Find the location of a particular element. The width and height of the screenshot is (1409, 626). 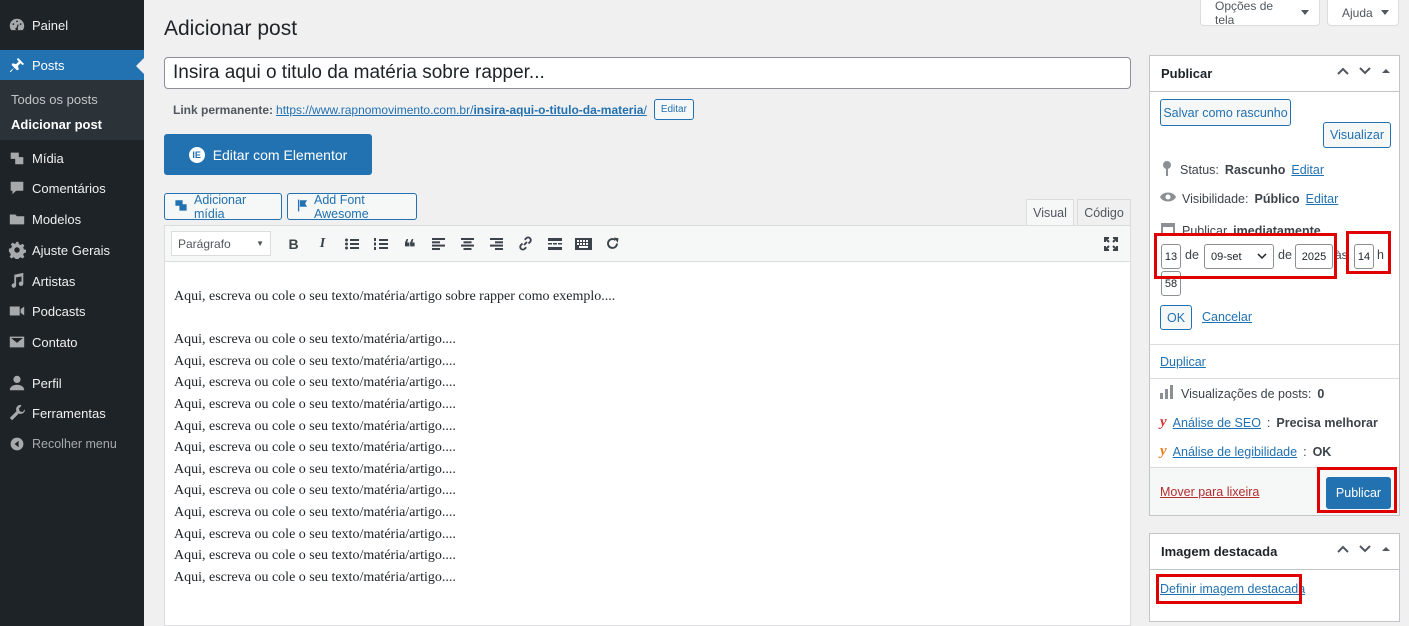

align-left-button is located at coordinates (438, 244).